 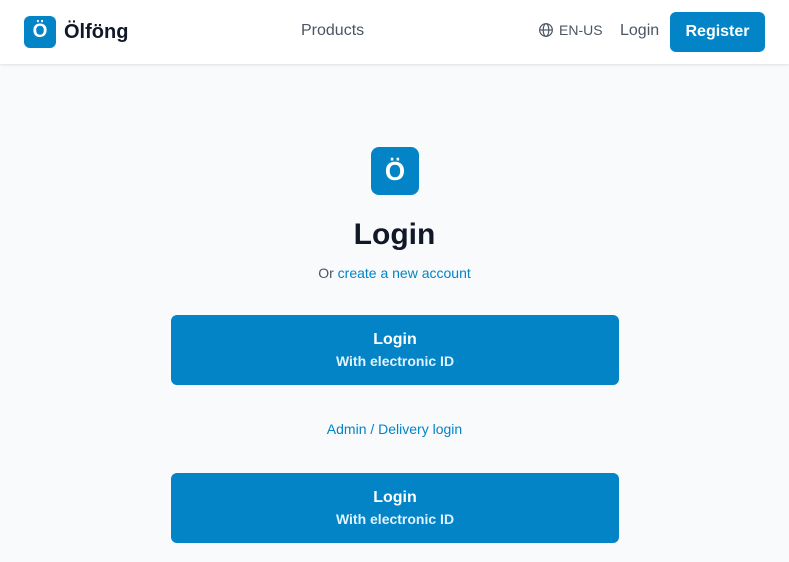 I want to click on brand-link: Ö Ölföng, so click(x=76, y=32).